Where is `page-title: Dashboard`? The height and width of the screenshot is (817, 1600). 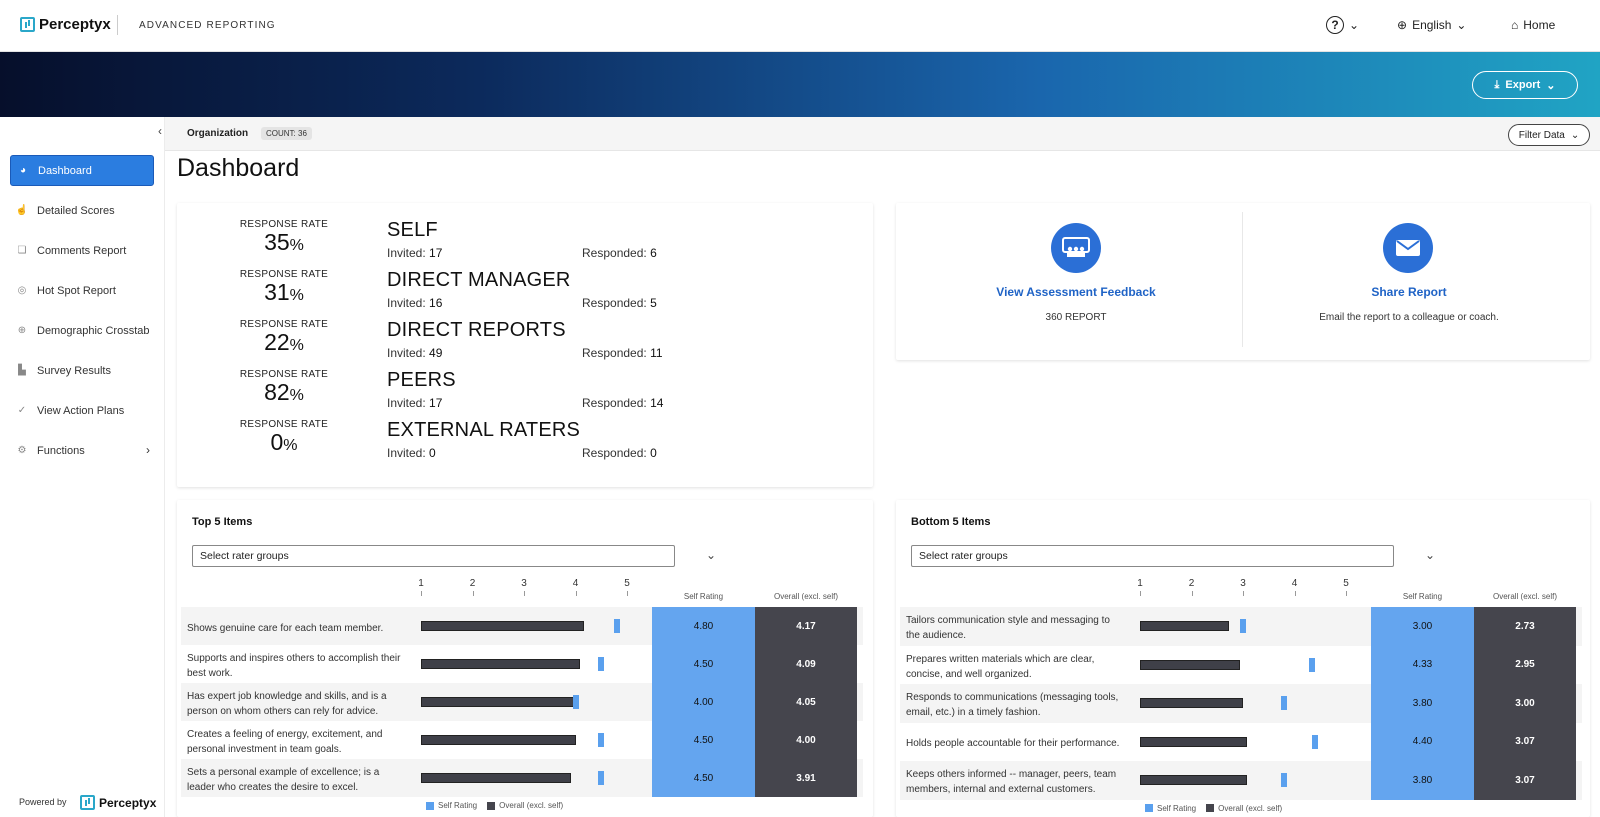
page-title: Dashboard is located at coordinates (238, 168).